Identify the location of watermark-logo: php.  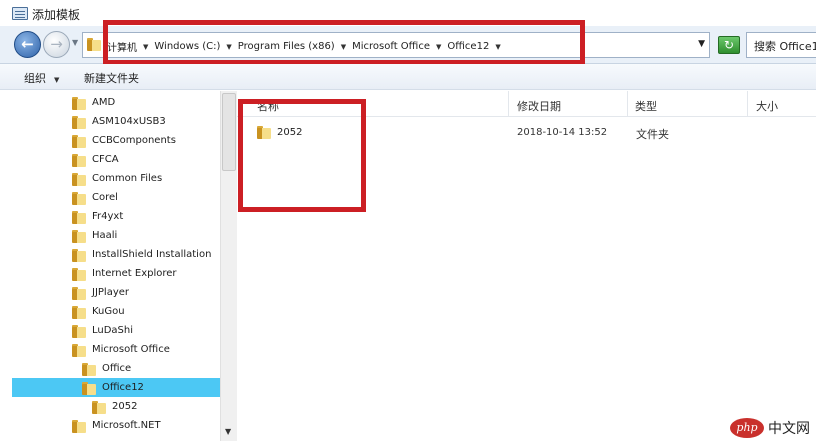
(747, 428).